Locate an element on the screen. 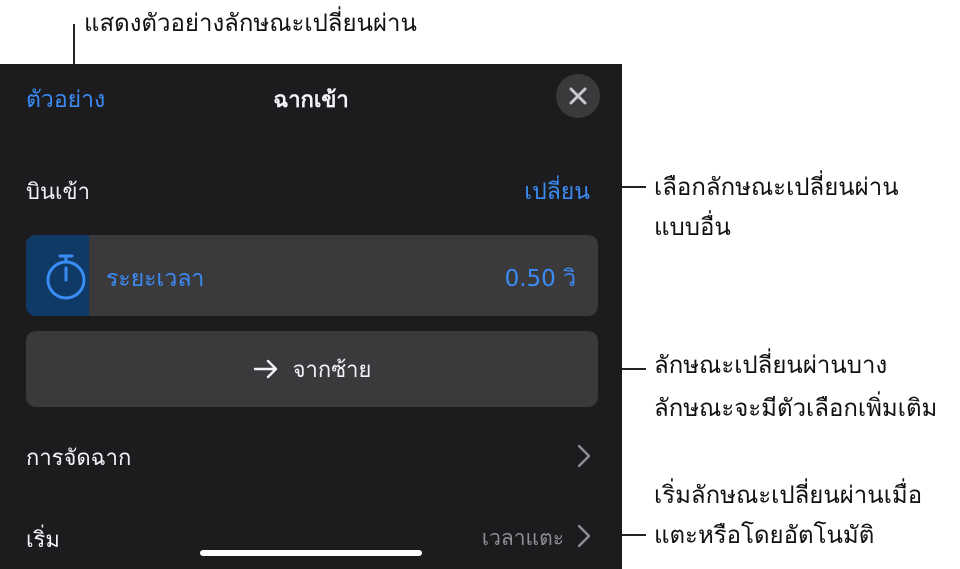 The image size is (960, 569). close-icon is located at coordinates (578, 96).